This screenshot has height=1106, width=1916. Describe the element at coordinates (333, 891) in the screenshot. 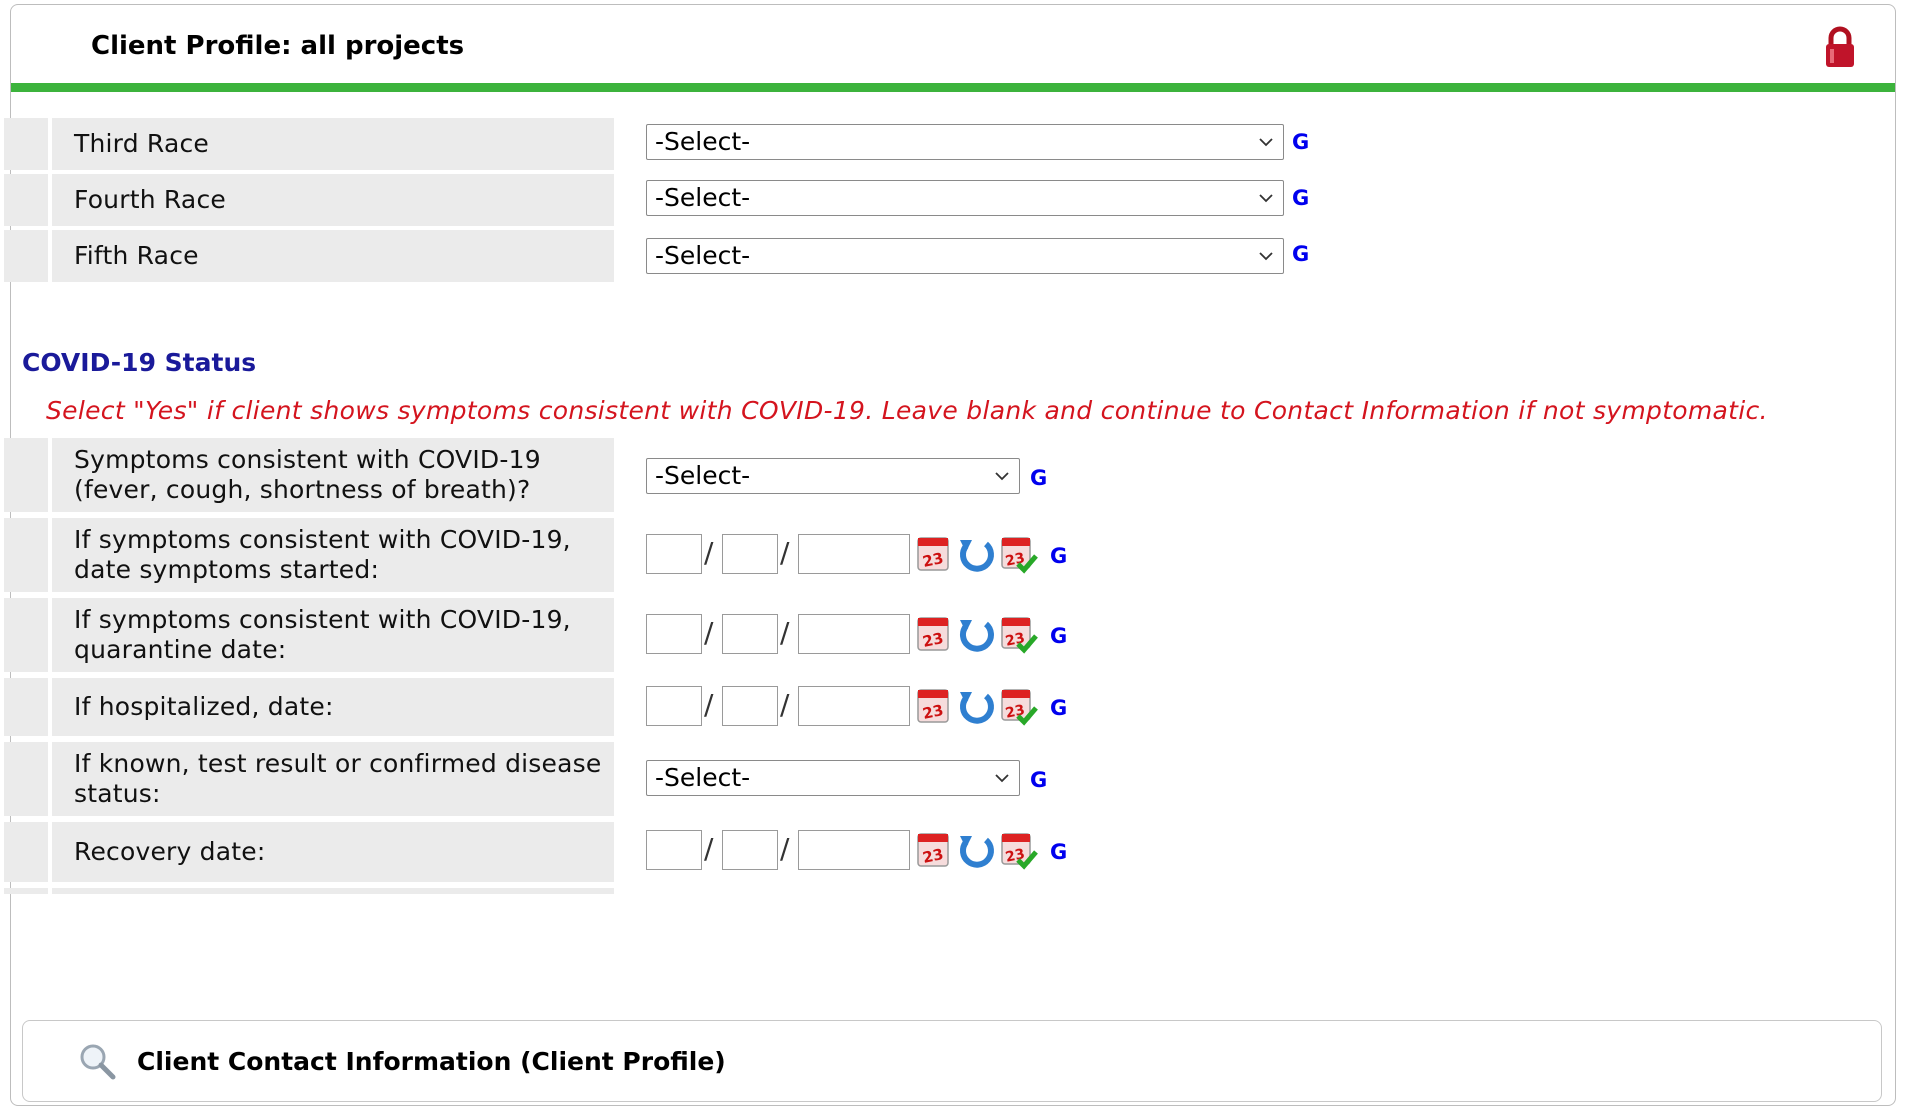

I see `row-stub-cell` at that location.